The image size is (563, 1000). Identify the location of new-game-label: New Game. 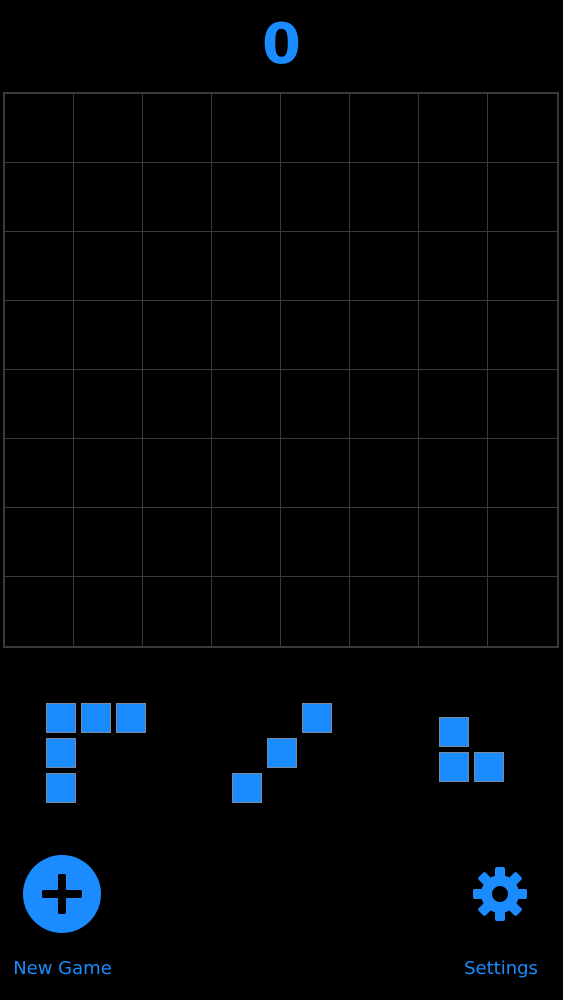
(62, 968).